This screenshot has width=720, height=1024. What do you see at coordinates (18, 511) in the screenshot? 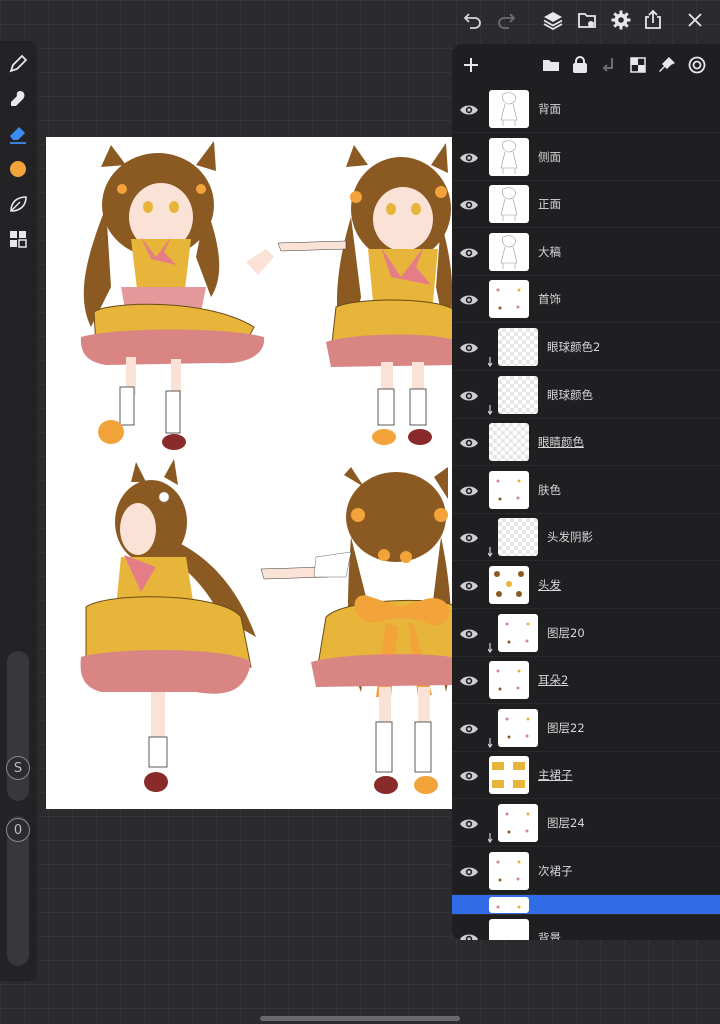
I see `left-tool-strip: S 0` at bounding box center [18, 511].